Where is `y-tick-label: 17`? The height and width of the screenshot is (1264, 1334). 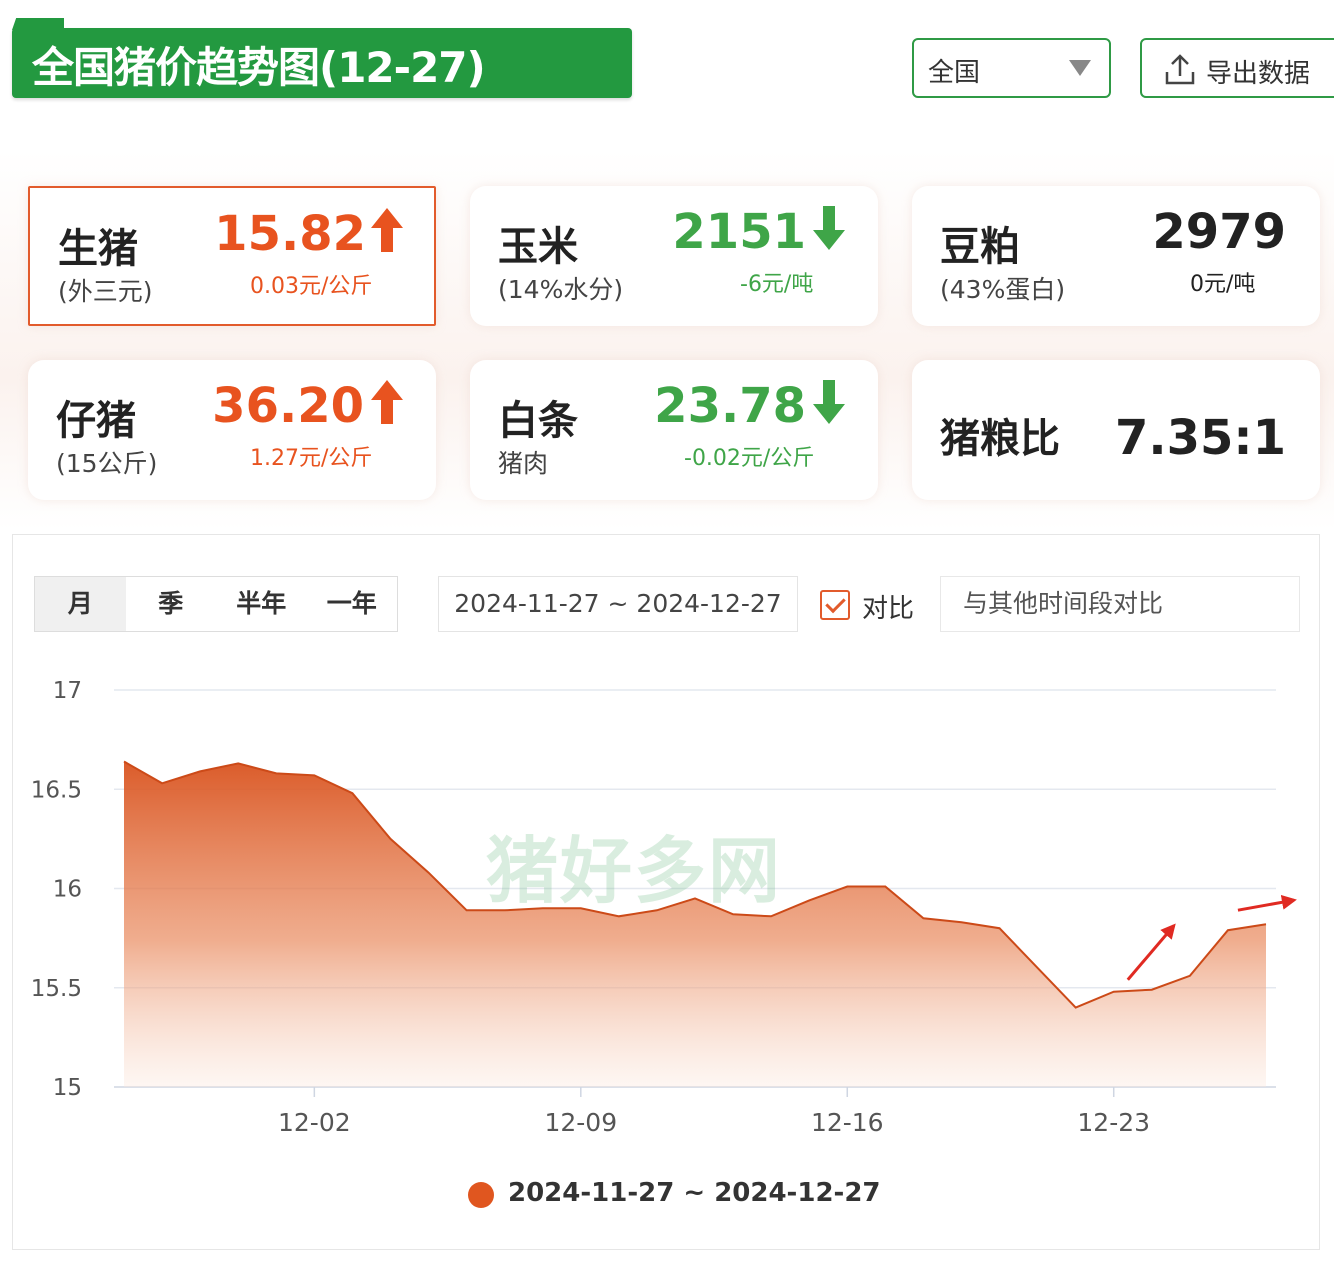 y-tick-label: 17 is located at coordinates (67, 691).